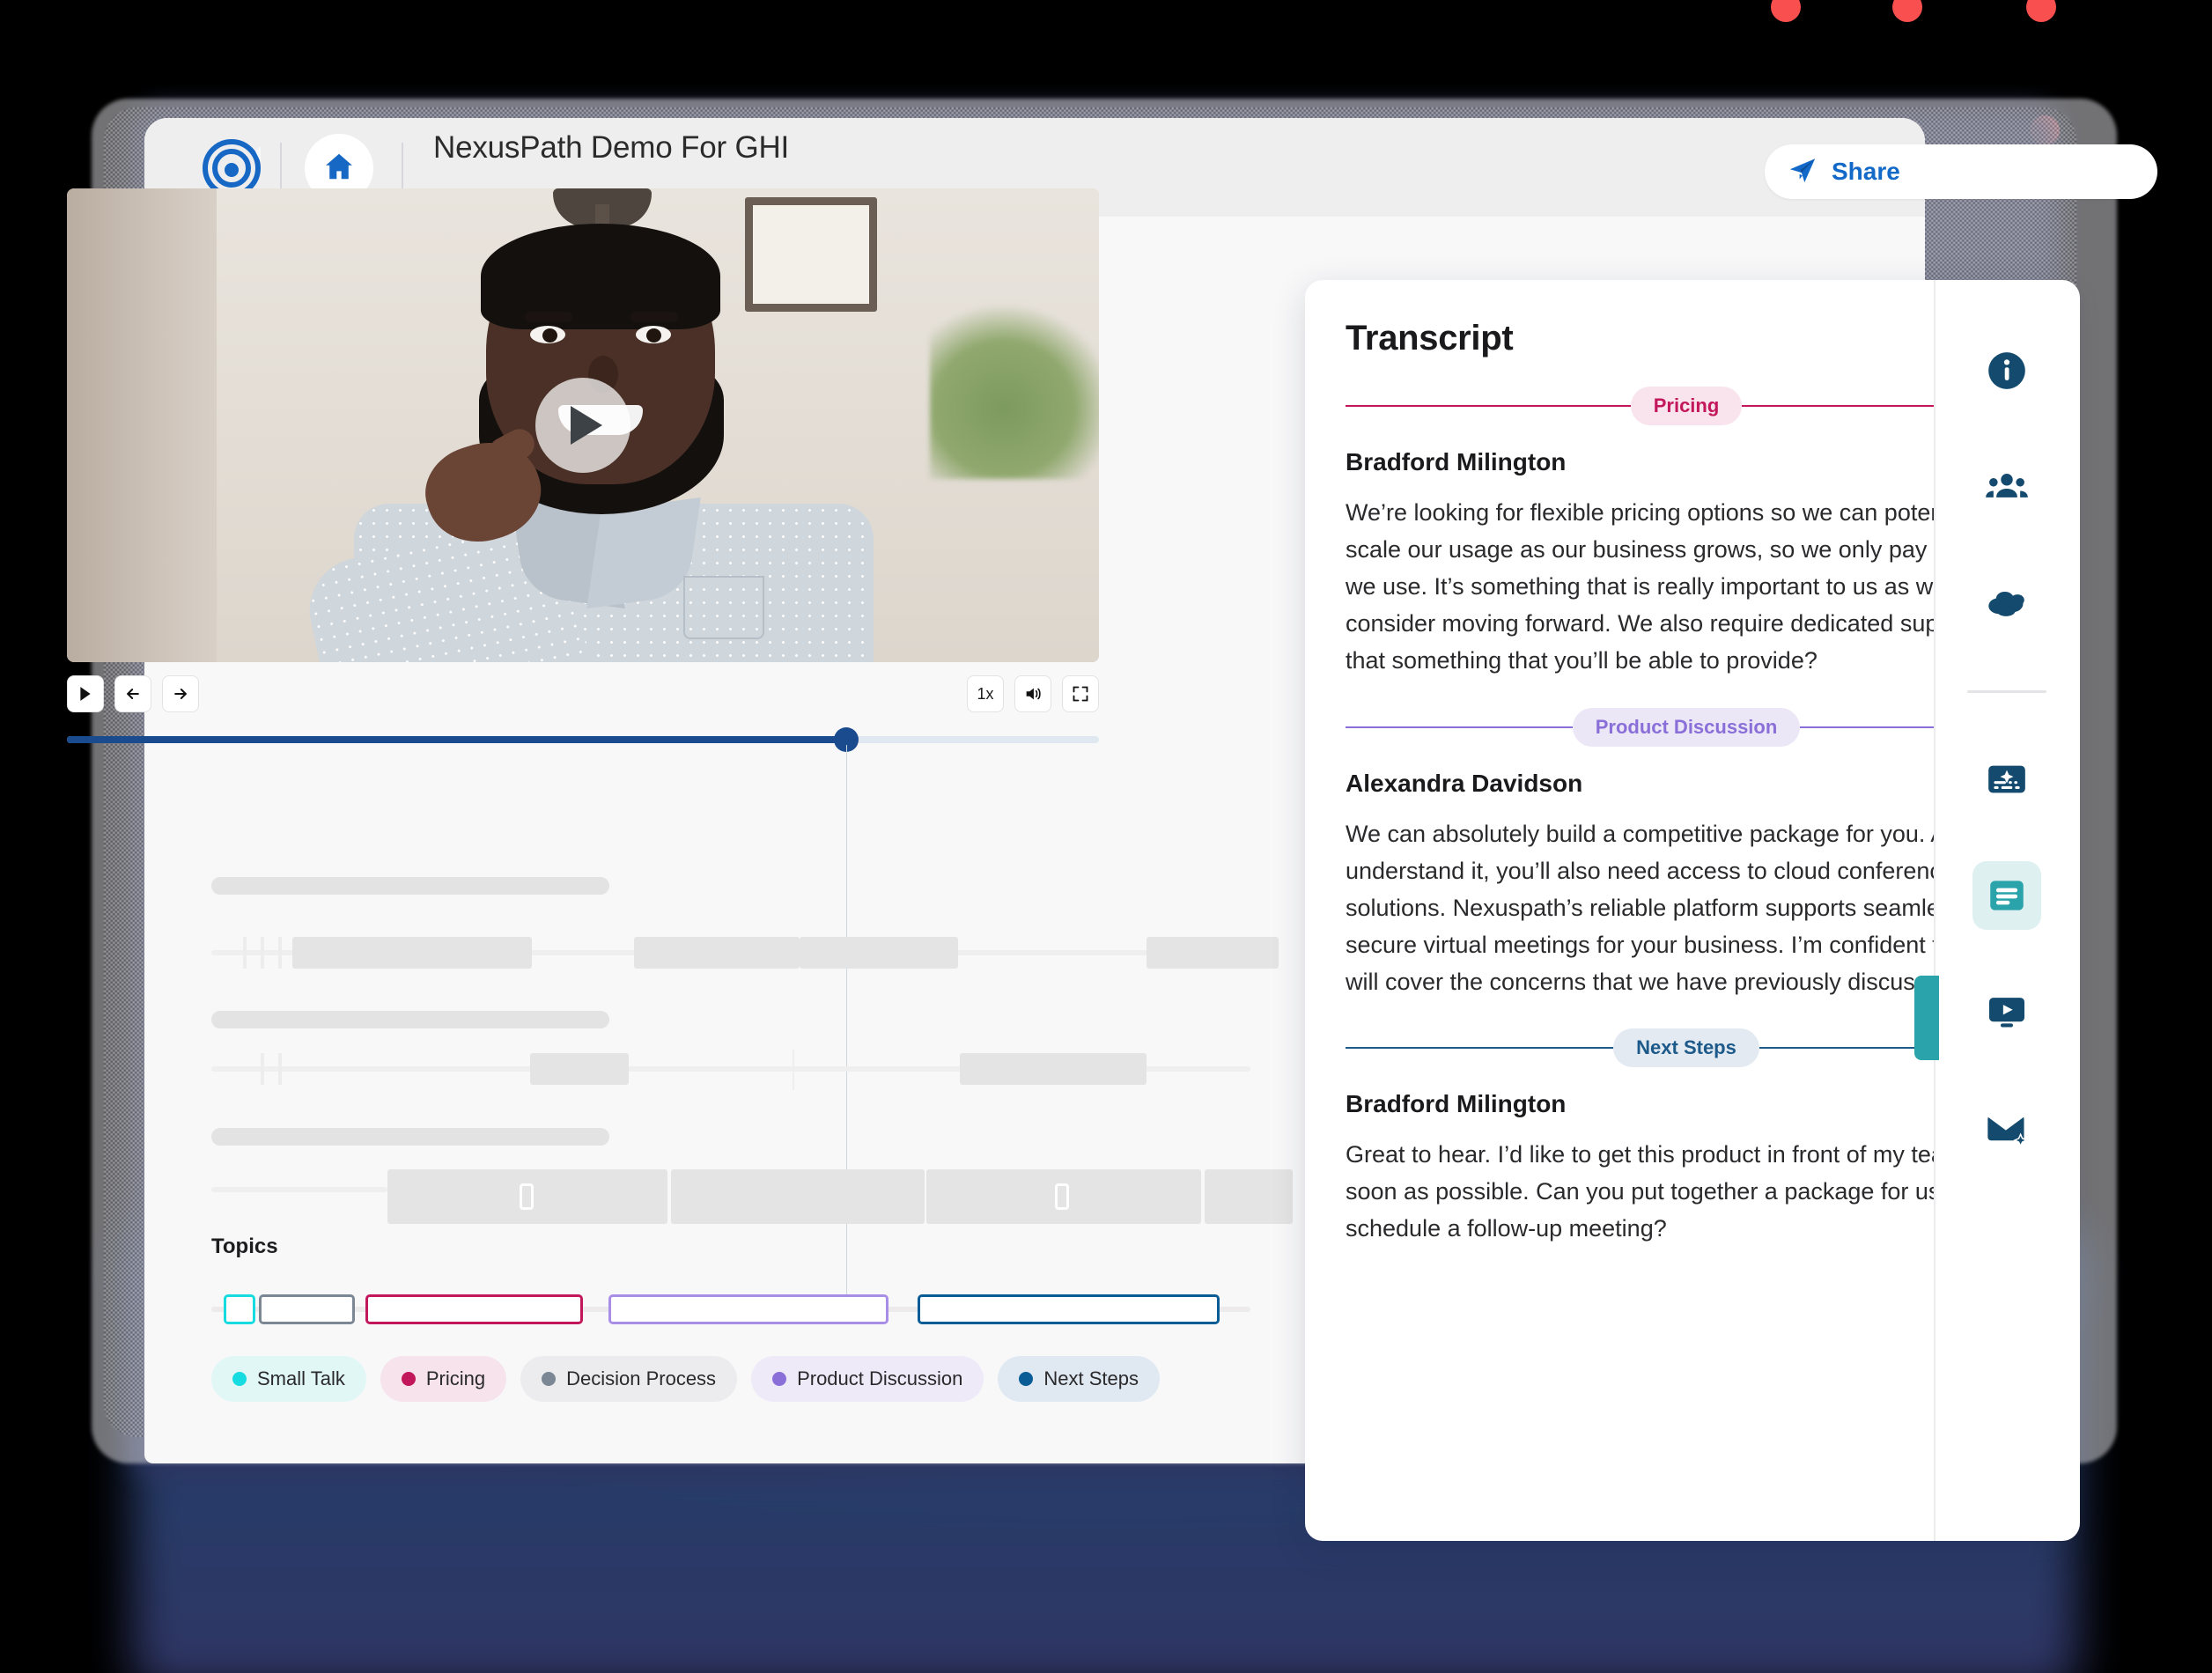 This screenshot has width=2212, height=1673. Describe the element at coordinates (641, 1378) in the screenshot. I see `topic-legend-label: Decision Process` at that location.